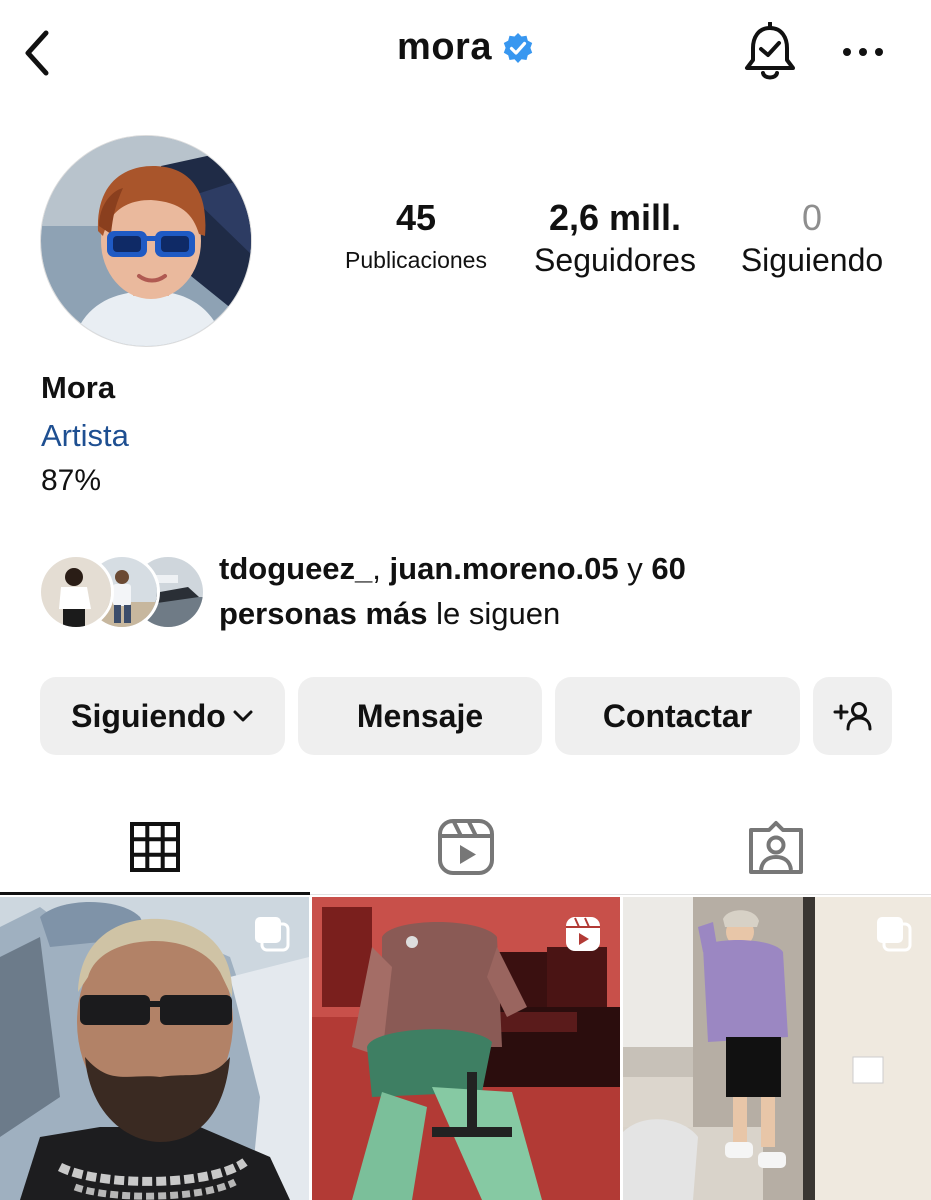 This screenshot has width=931, height=1200. I want to click on more-horizontal-icon, so click(863, 52).